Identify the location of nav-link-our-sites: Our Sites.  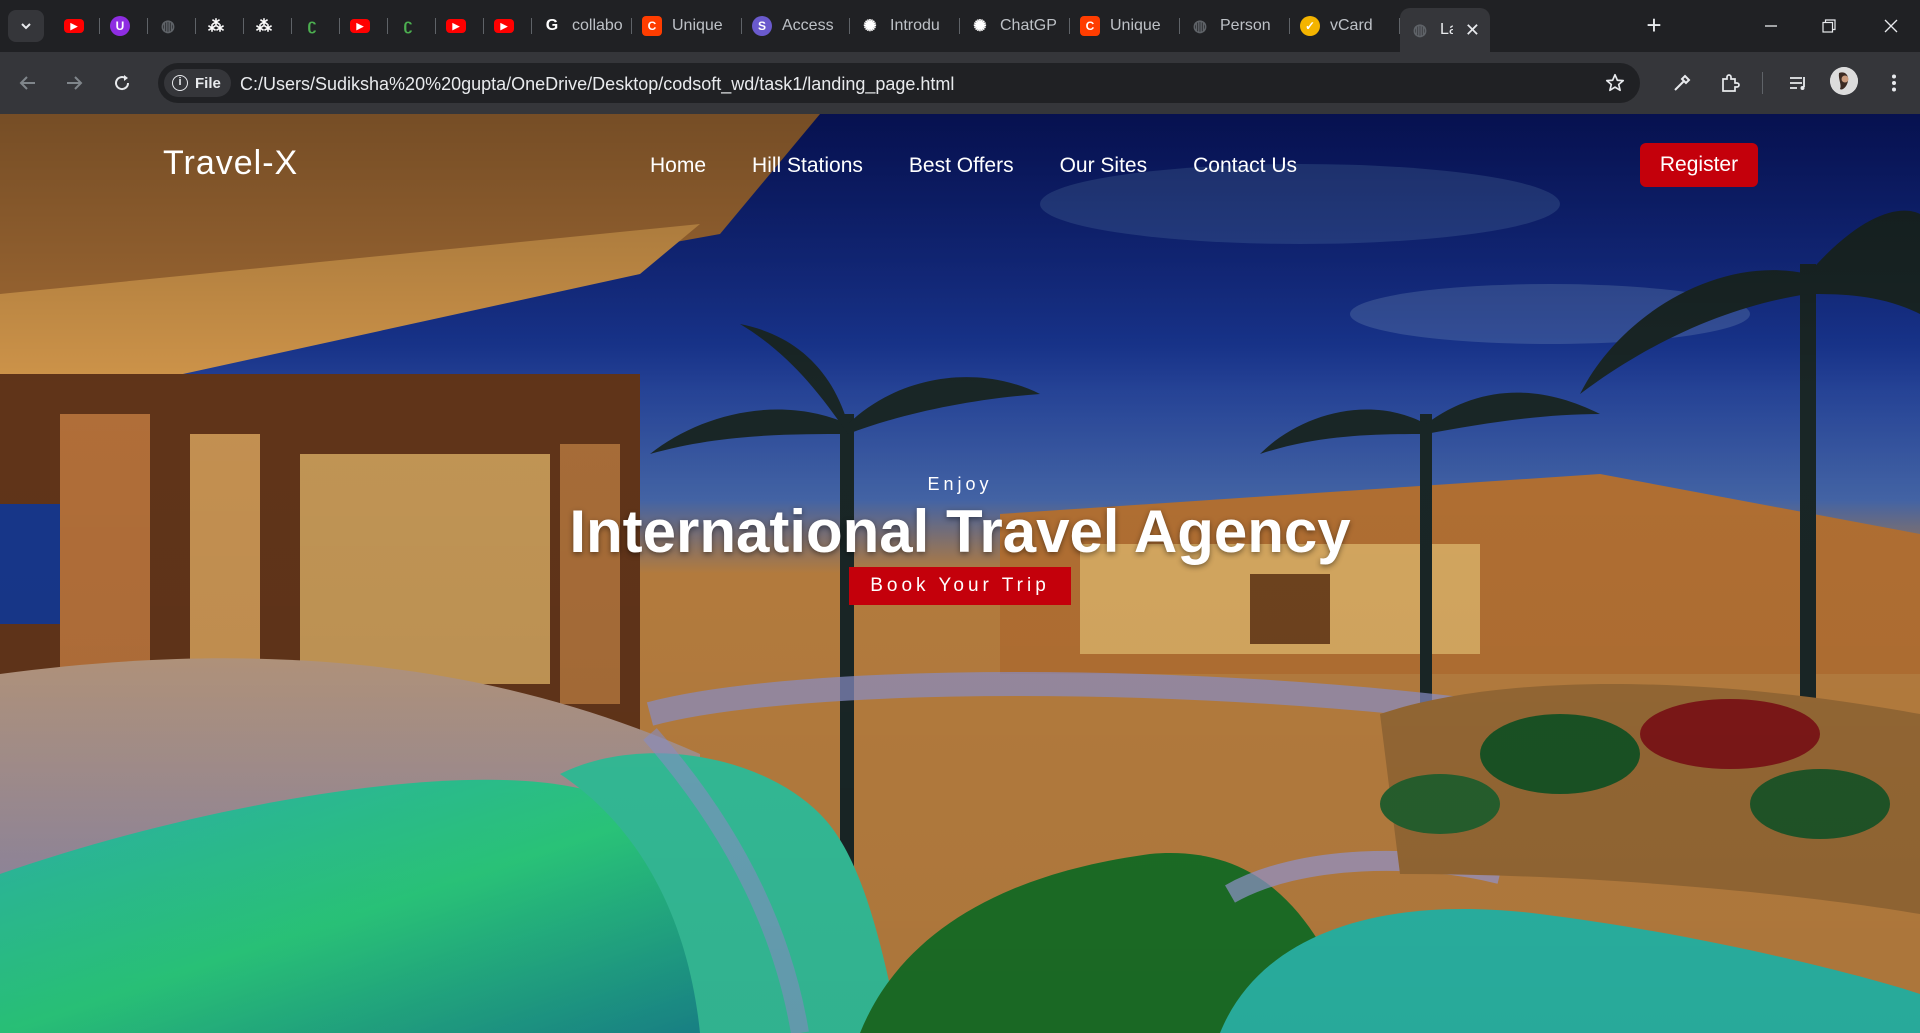
(1104, 166).